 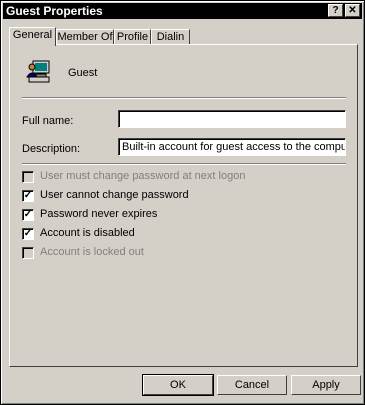 What do you see at coordinates (184, 164) in the screenshot?
I see `separator-middle` at bounding box center [184, 164].